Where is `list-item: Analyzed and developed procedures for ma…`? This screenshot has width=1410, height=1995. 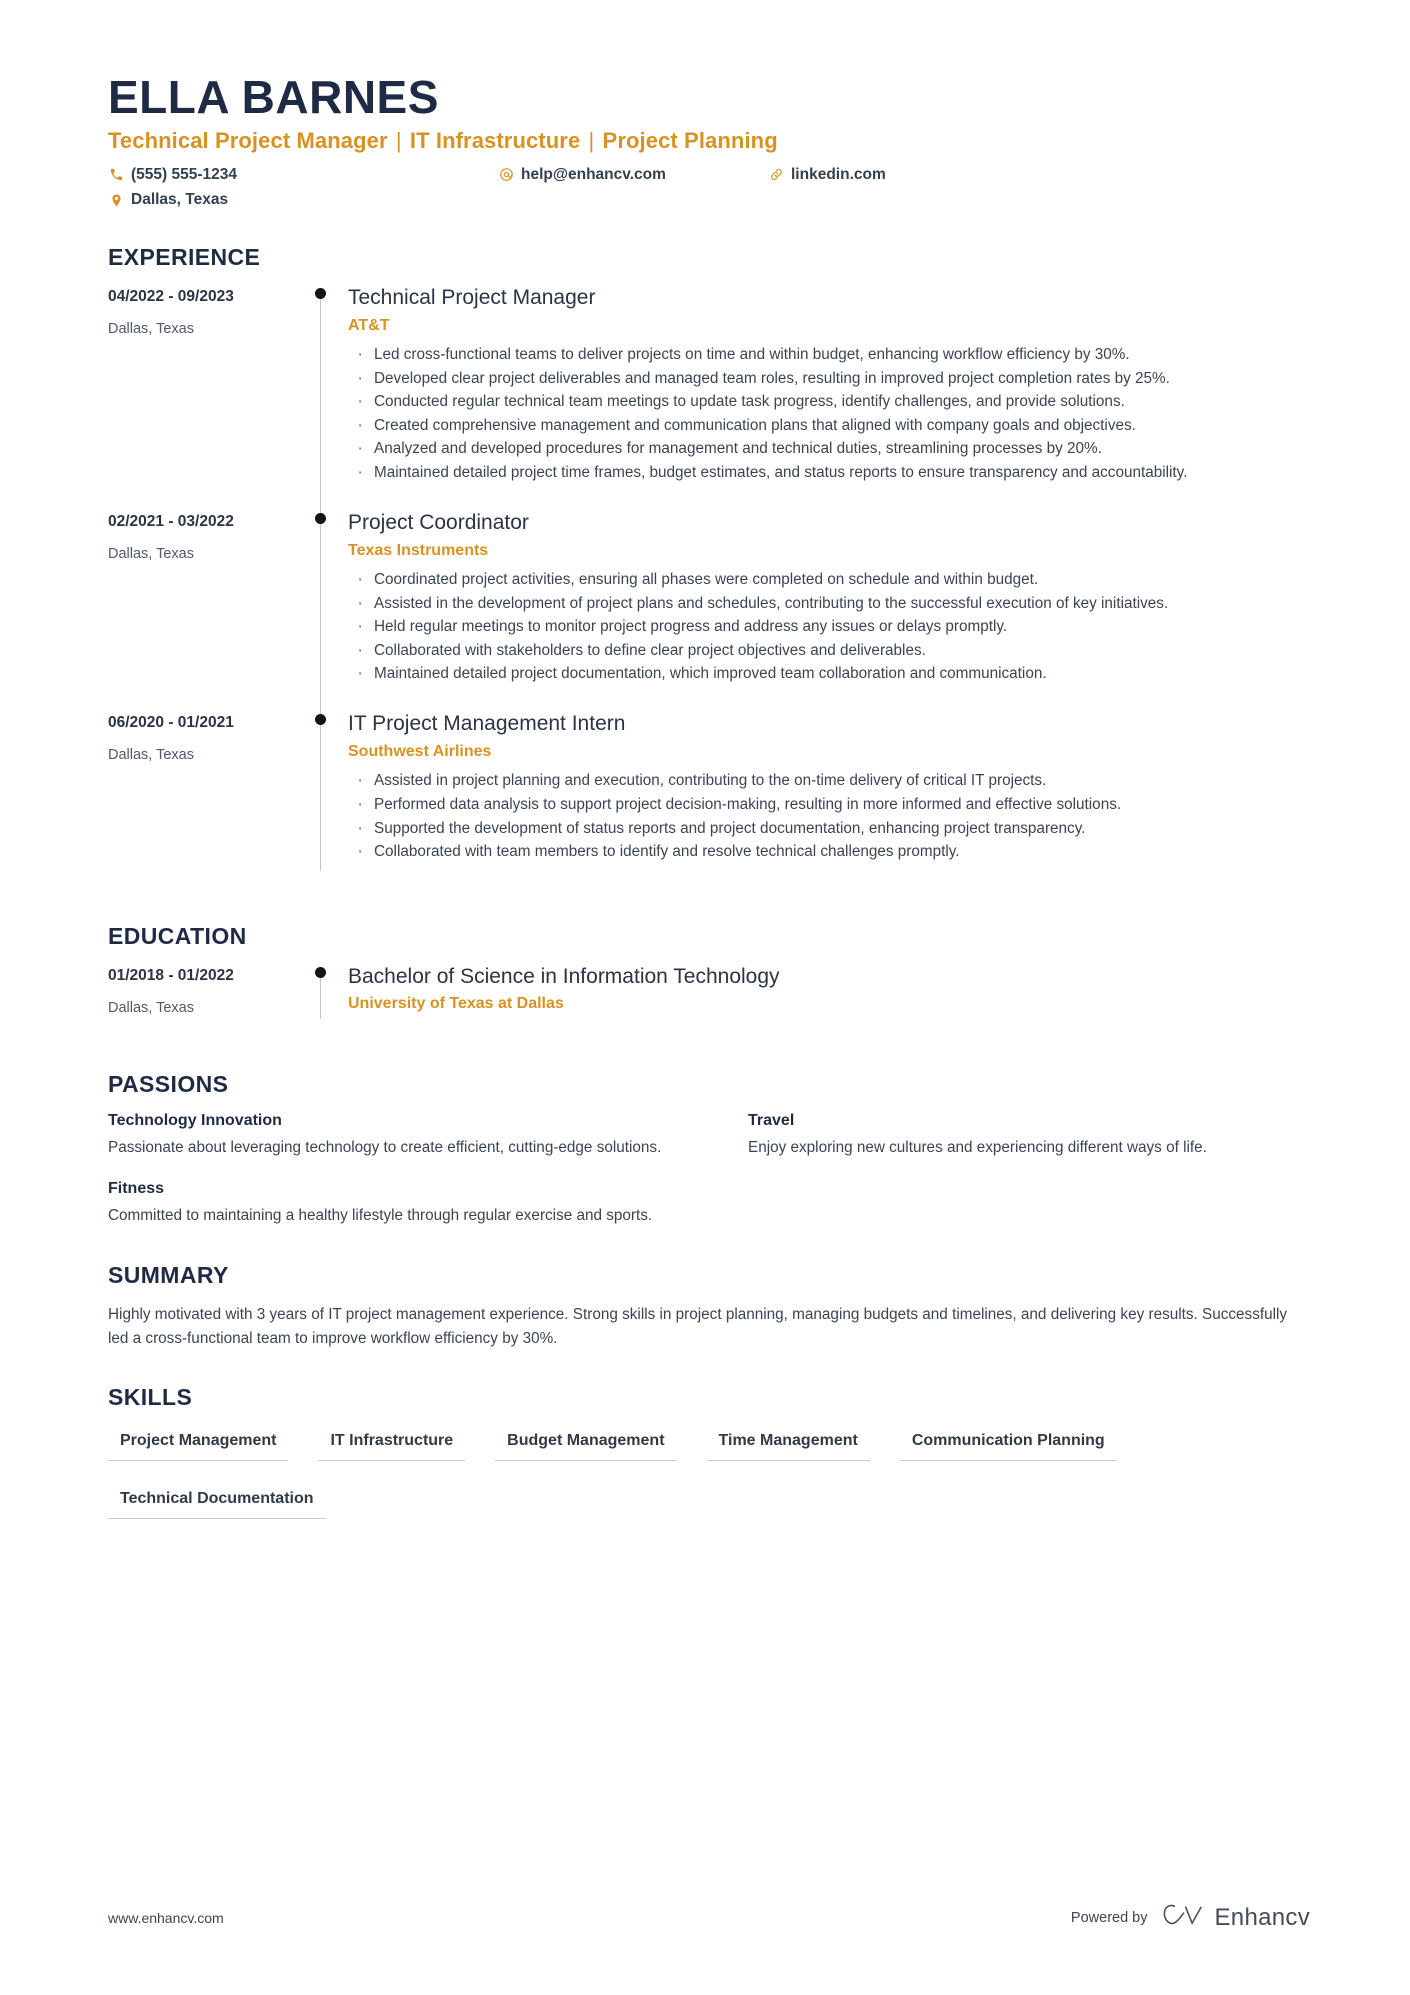 list-item: Analyzed and developed procedures for ma… is located at coordinates (818, 449).